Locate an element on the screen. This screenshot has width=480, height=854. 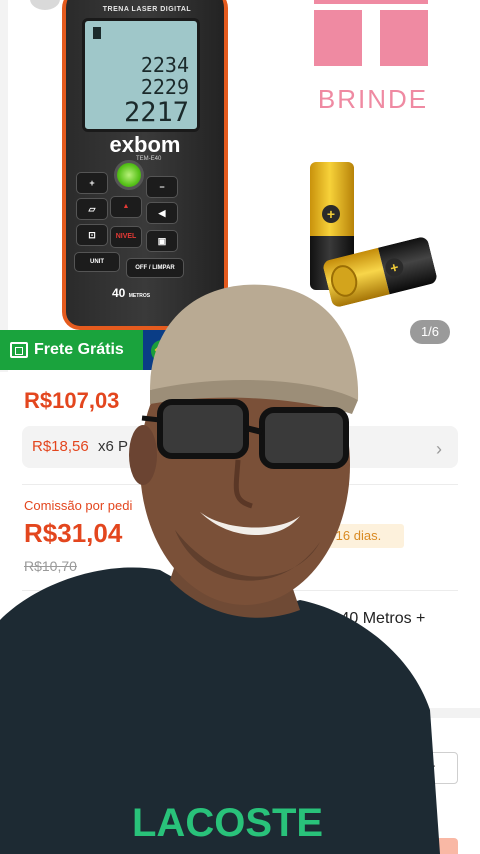
expiry-badge: am 16 dias. is located at coordinates (352, 536).